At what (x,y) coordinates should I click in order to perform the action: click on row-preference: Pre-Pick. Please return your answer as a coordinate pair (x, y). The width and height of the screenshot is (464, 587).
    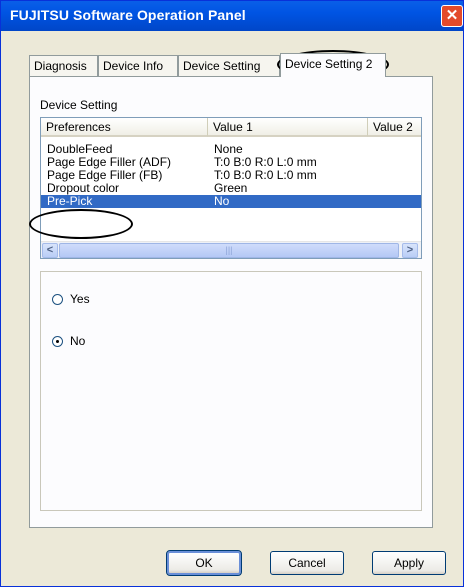
    Looking at the image, I should click on (70, 201).